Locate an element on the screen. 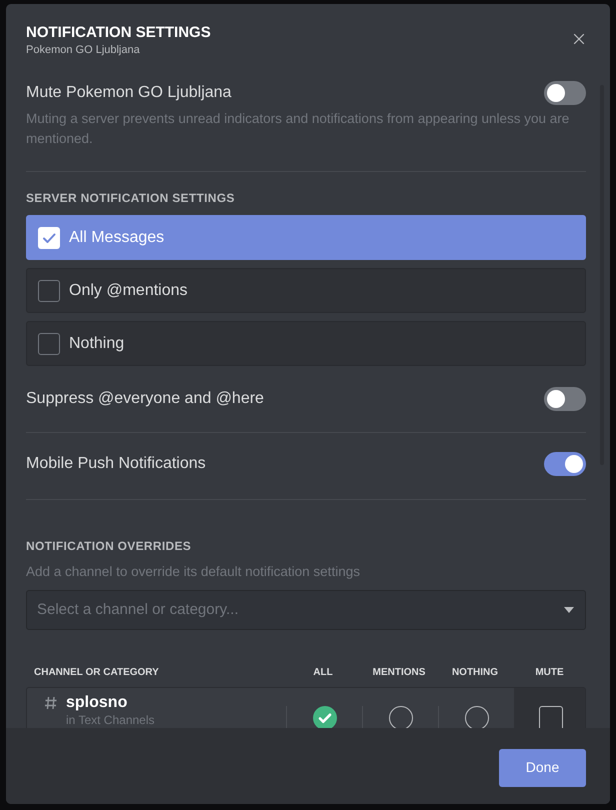  dialog-subtitle: Pokemon GO Ljubljana is located at coordinates (83, 50).